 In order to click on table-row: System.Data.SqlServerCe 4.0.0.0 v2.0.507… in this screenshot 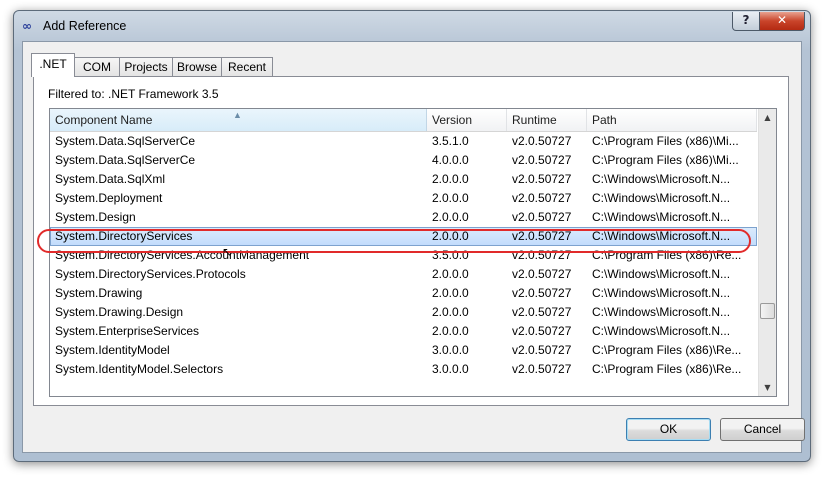, I will do `click(403, 160)`.